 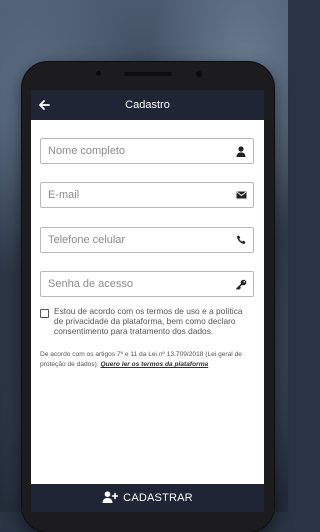 What do you see at coordinates (98, 73) in the screenshot?
I see `sensor-dot` at bounding box center [98, 73].